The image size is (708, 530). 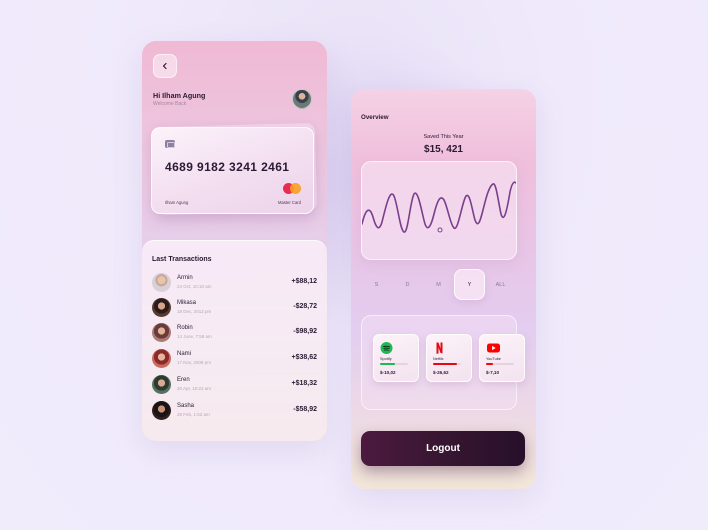 I want to click on transaction-date: 18 Dec, 2012 pm, so click(x=194, y=311).